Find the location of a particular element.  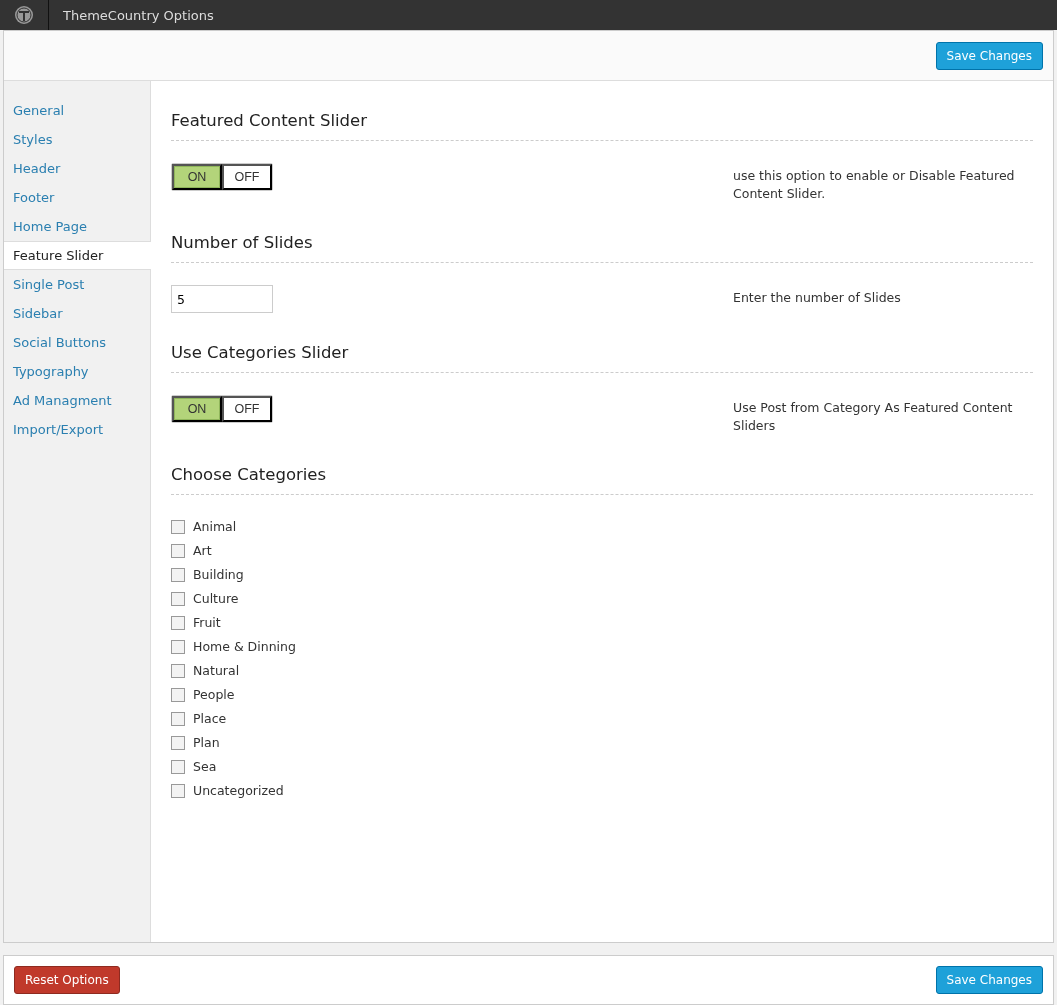

checkbox-label: People is located at coordinates (214, 694).